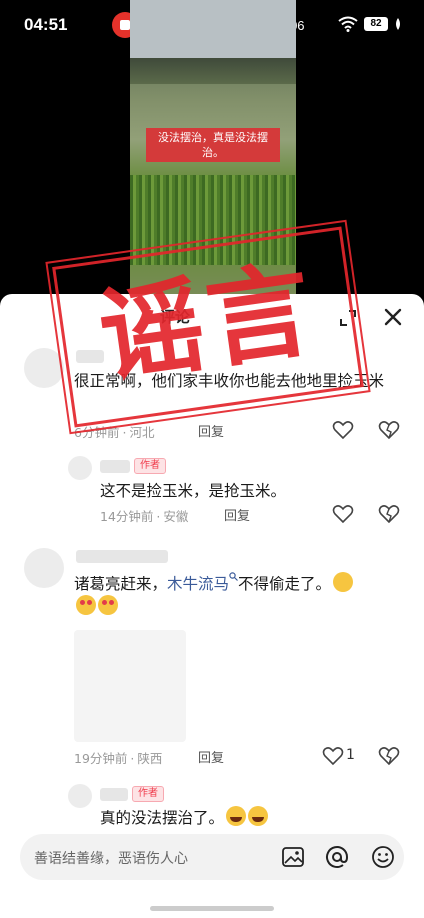 This screenshot has height=918, width=424. Describe the element at coordinates (198, 584) in the screenshot. I see `topic-link: 木牛流马` at that location.